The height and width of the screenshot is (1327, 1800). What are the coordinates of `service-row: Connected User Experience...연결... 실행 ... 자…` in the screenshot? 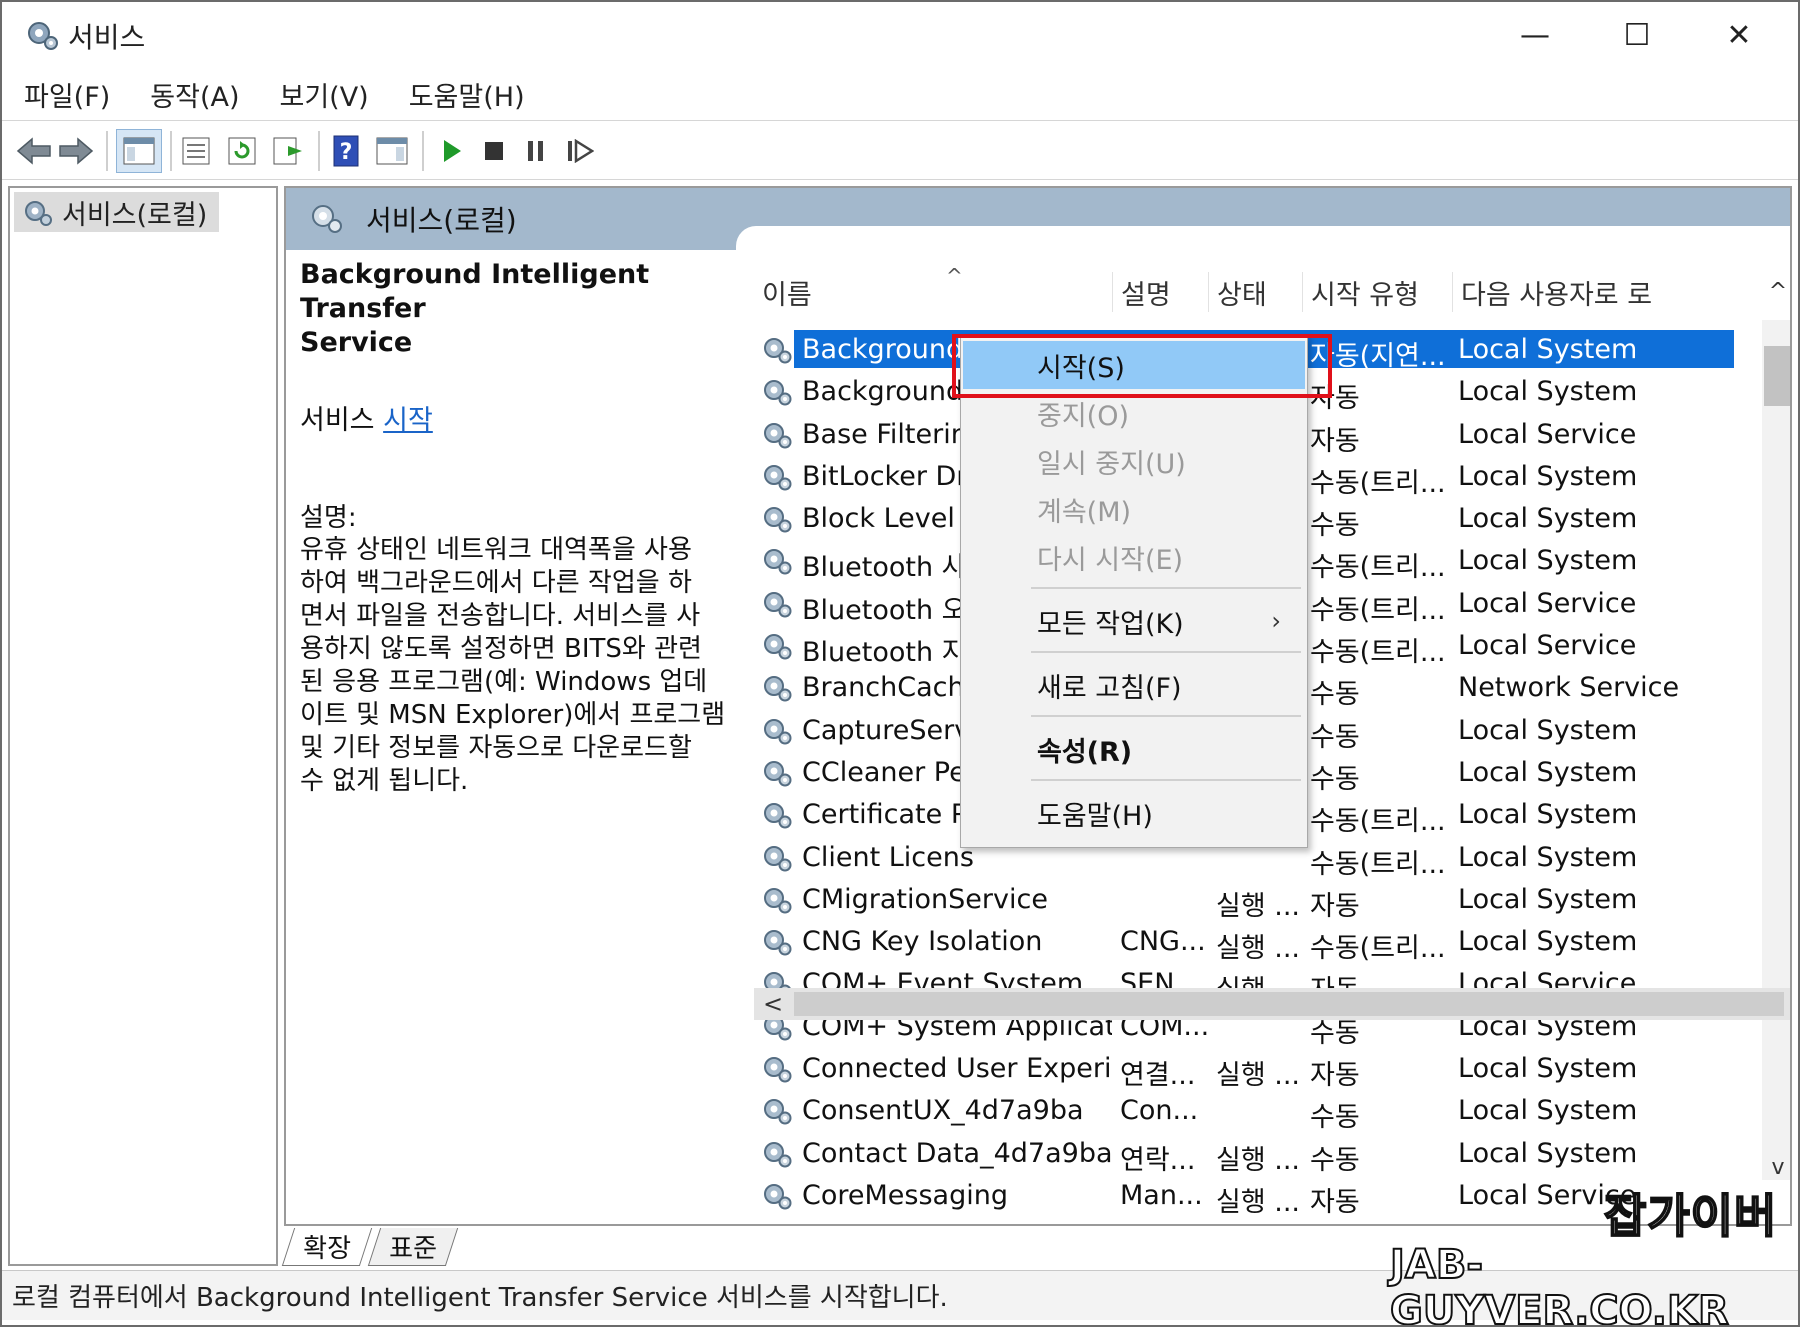 It's located at (1259, 1069).